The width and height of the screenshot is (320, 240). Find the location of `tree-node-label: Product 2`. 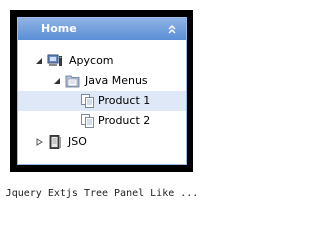

tree-node-label: Product 2 is located at coordinates (124, 120).